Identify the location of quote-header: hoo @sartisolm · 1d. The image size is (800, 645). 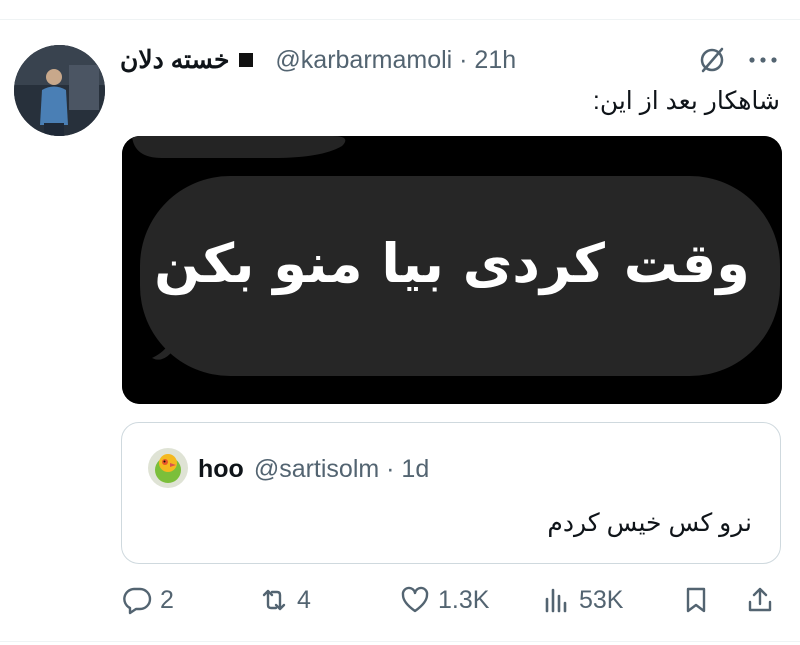
(313, 469).